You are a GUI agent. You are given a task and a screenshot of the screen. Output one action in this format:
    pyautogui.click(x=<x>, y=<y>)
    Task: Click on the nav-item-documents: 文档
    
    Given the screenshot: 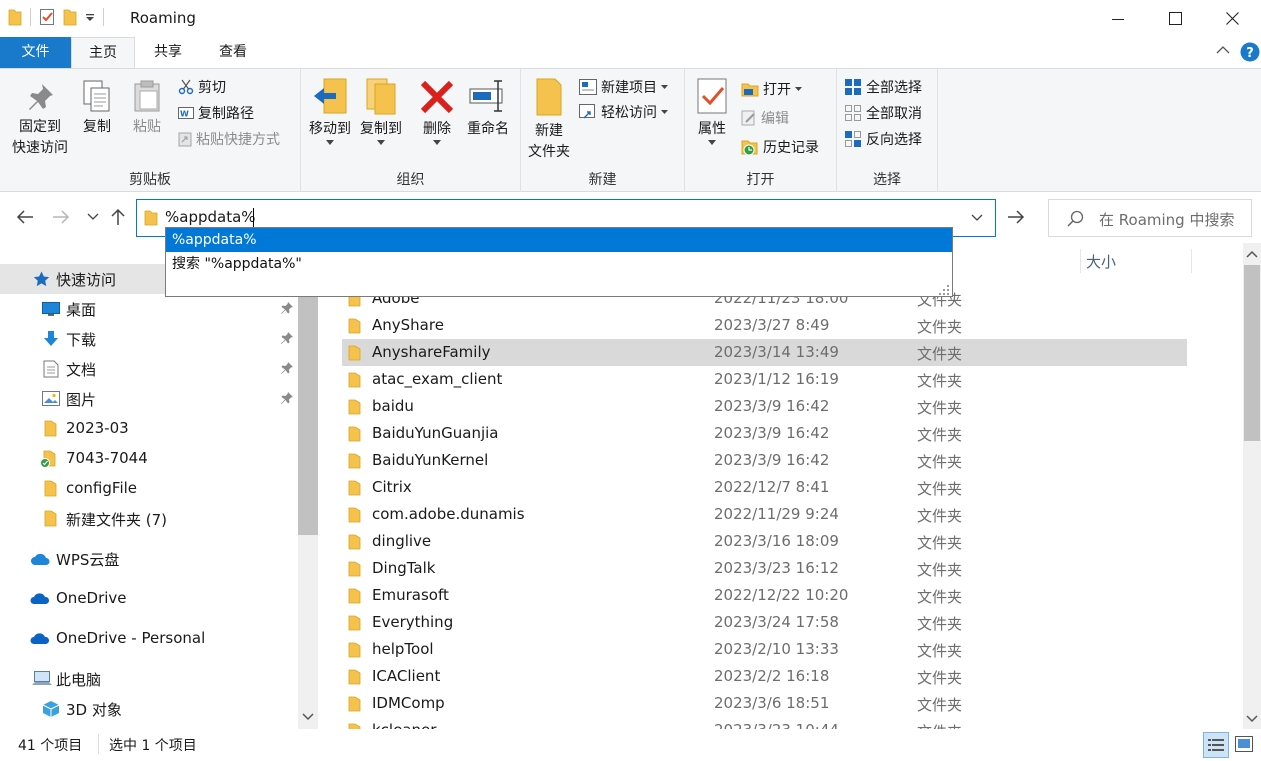 What is the action you would take?
    pyautogui.click(x=149, y=369)
    